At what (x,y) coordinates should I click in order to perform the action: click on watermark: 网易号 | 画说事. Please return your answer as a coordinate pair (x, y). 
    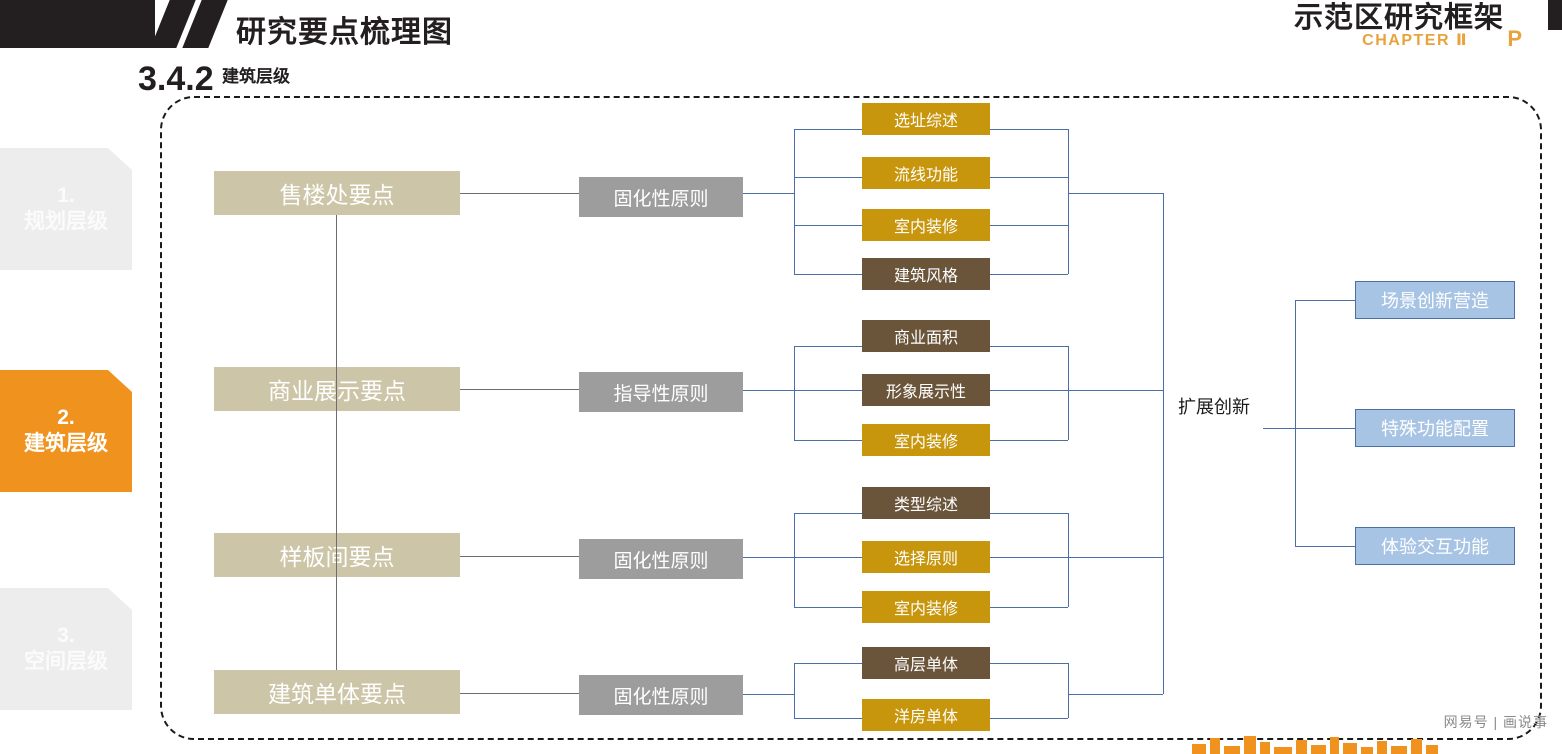
    Looking at the image, I should click on (1495, 722).